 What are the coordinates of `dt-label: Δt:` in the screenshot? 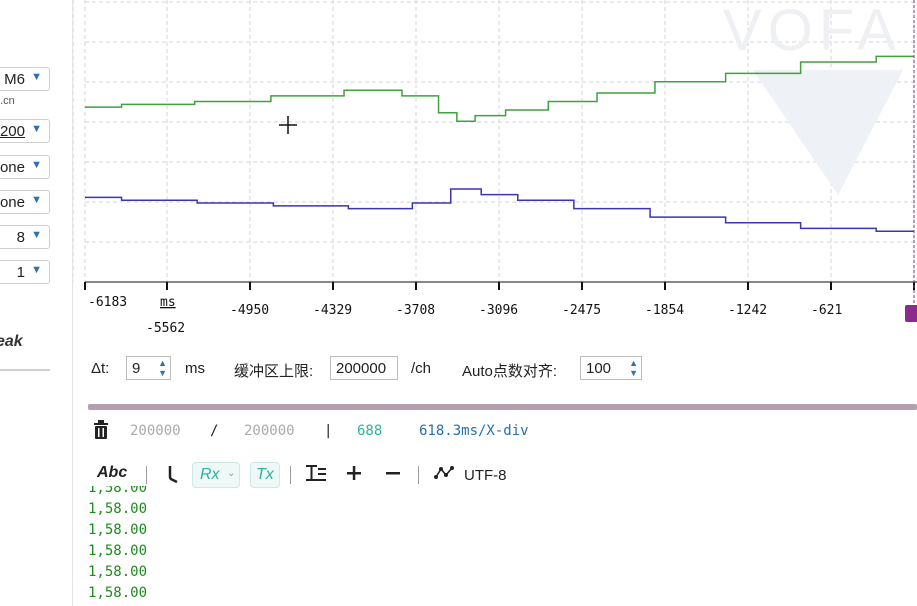 It's located at (100, 368).